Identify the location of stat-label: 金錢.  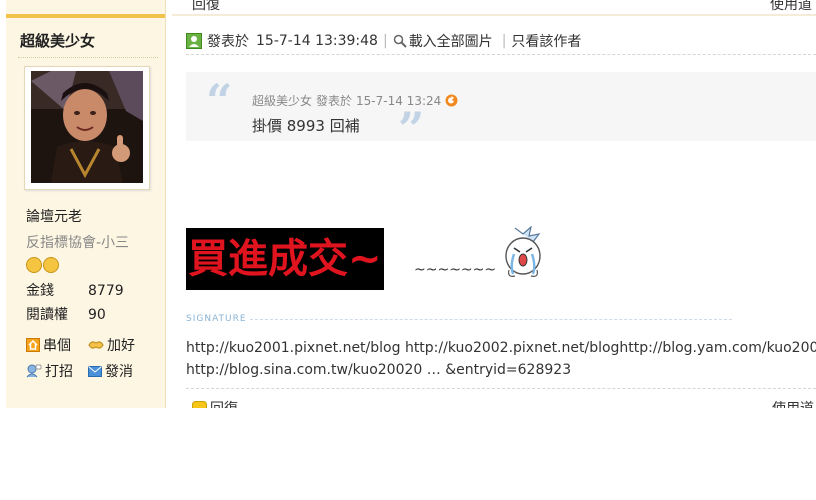
(40, 291).